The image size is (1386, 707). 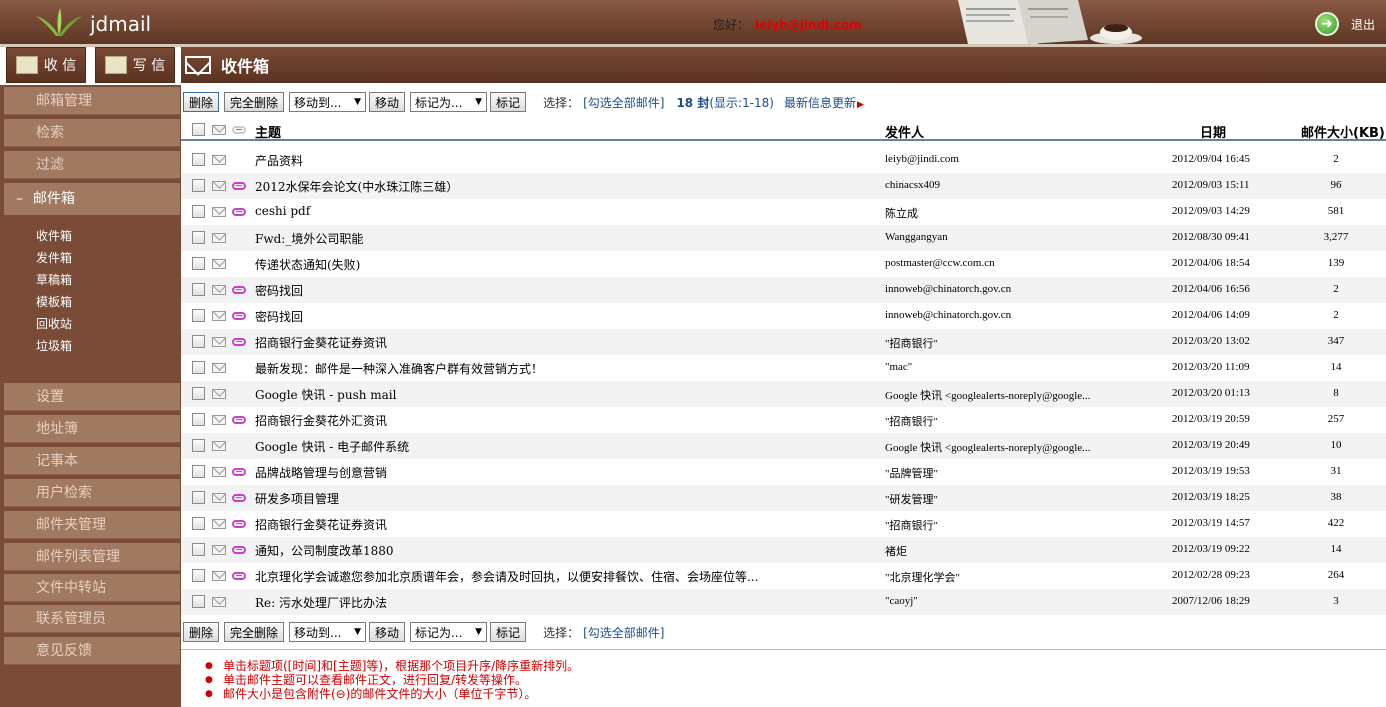 I want to click on mail-subject: 招商银行金葵花外汇资讯, so click(x=555, y=420).